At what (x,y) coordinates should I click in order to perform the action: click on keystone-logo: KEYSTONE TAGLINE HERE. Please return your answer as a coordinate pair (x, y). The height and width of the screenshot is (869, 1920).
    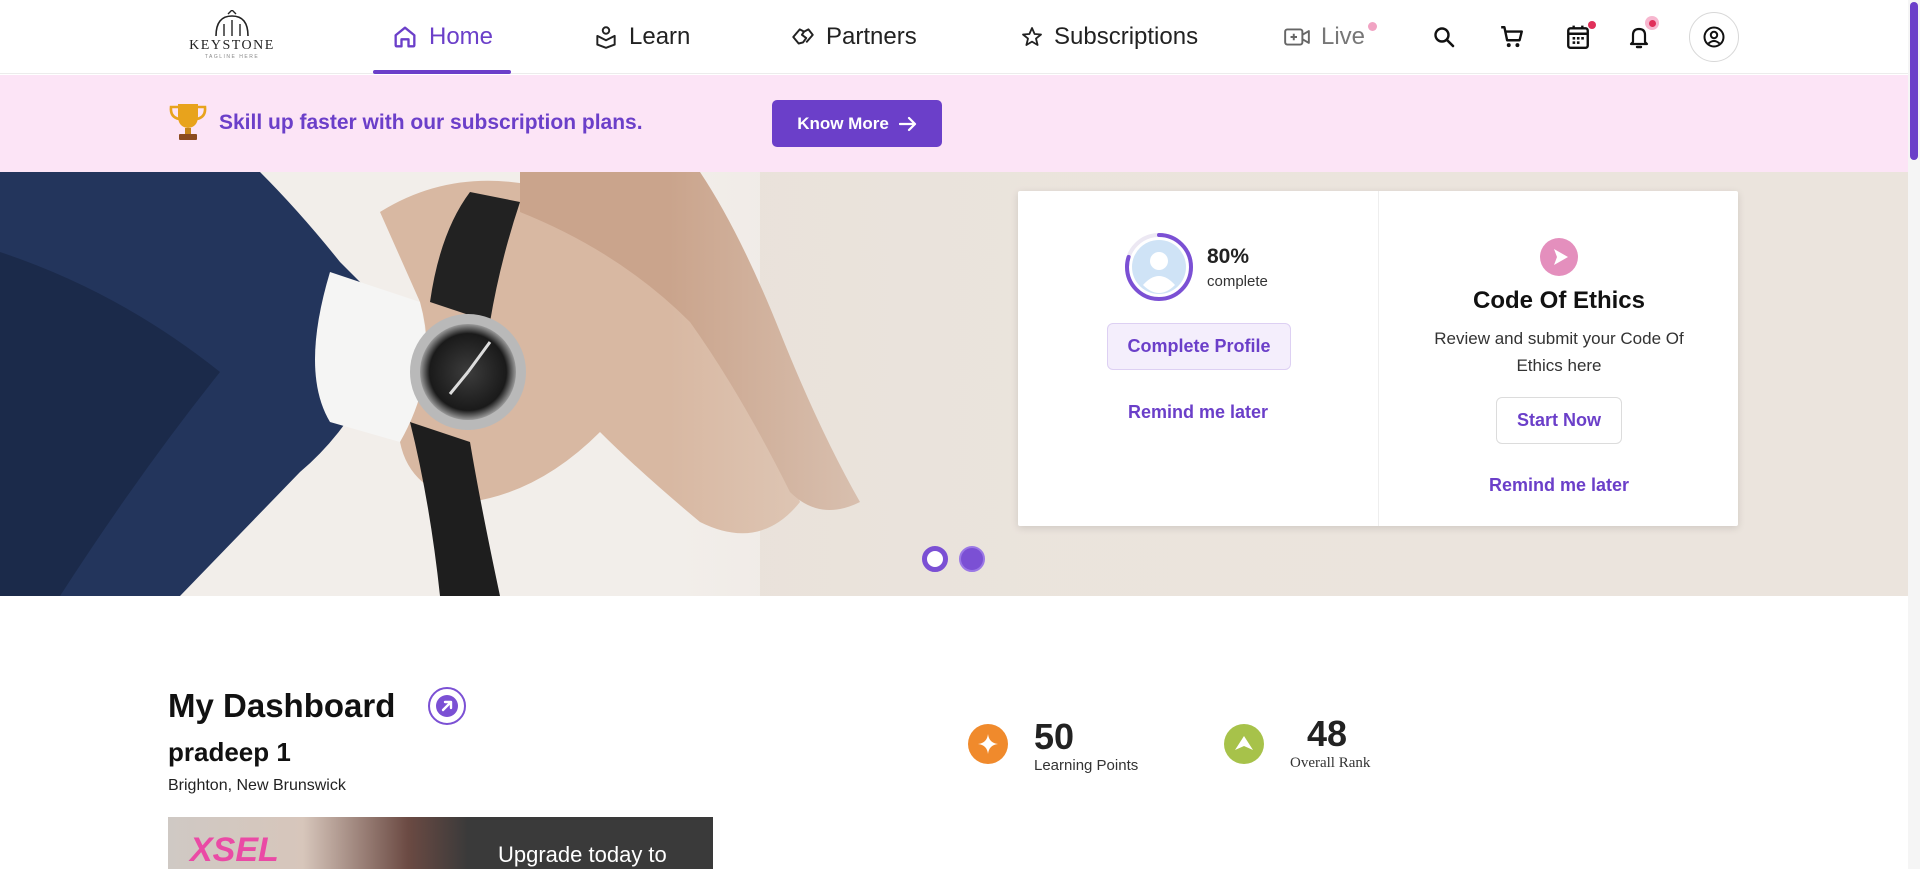
    Looking at the image, I should click on (232, 36).